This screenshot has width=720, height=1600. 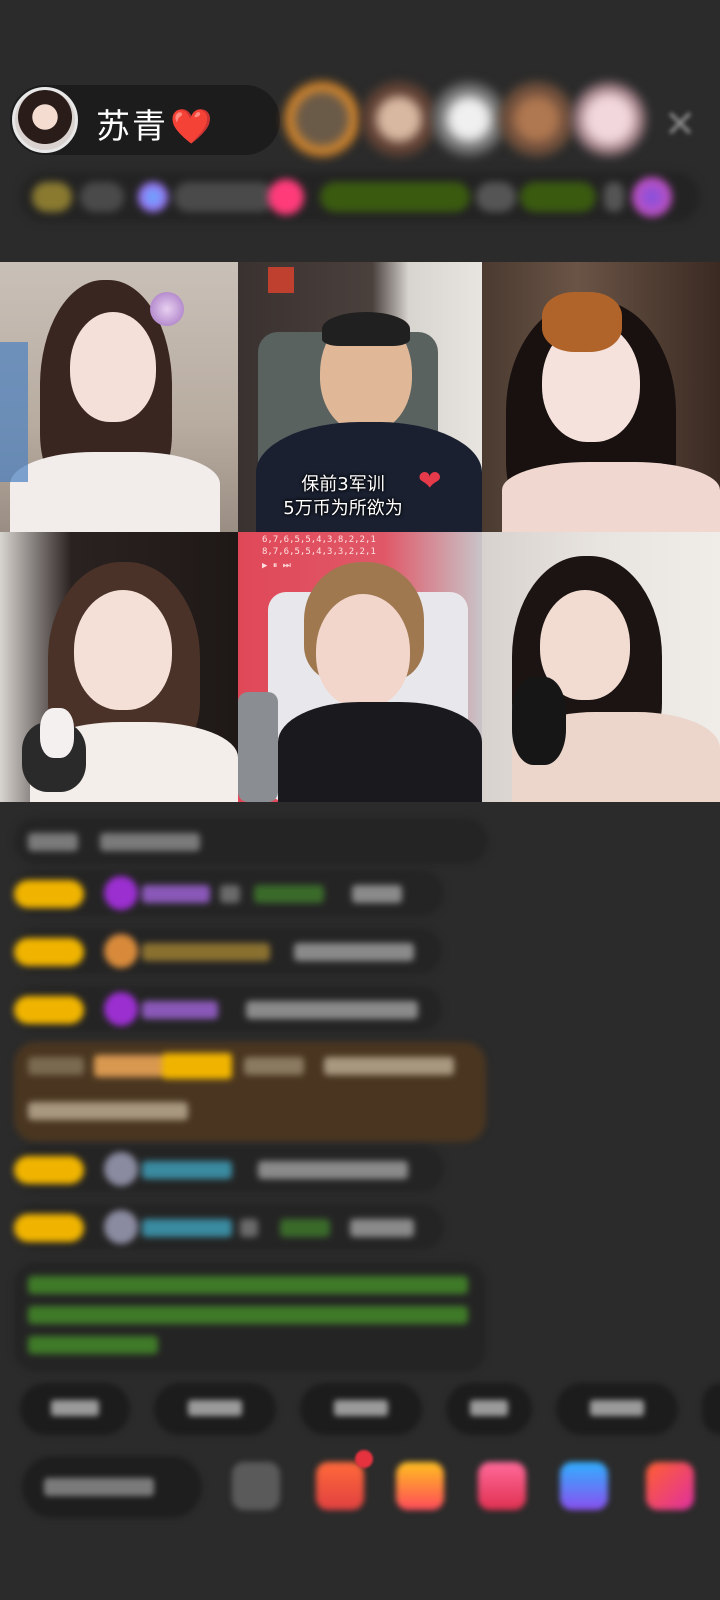 What do you see at coordinates (45, 120) in the screenshot?
I see `host-avatar` at bounding box center [45, 120].